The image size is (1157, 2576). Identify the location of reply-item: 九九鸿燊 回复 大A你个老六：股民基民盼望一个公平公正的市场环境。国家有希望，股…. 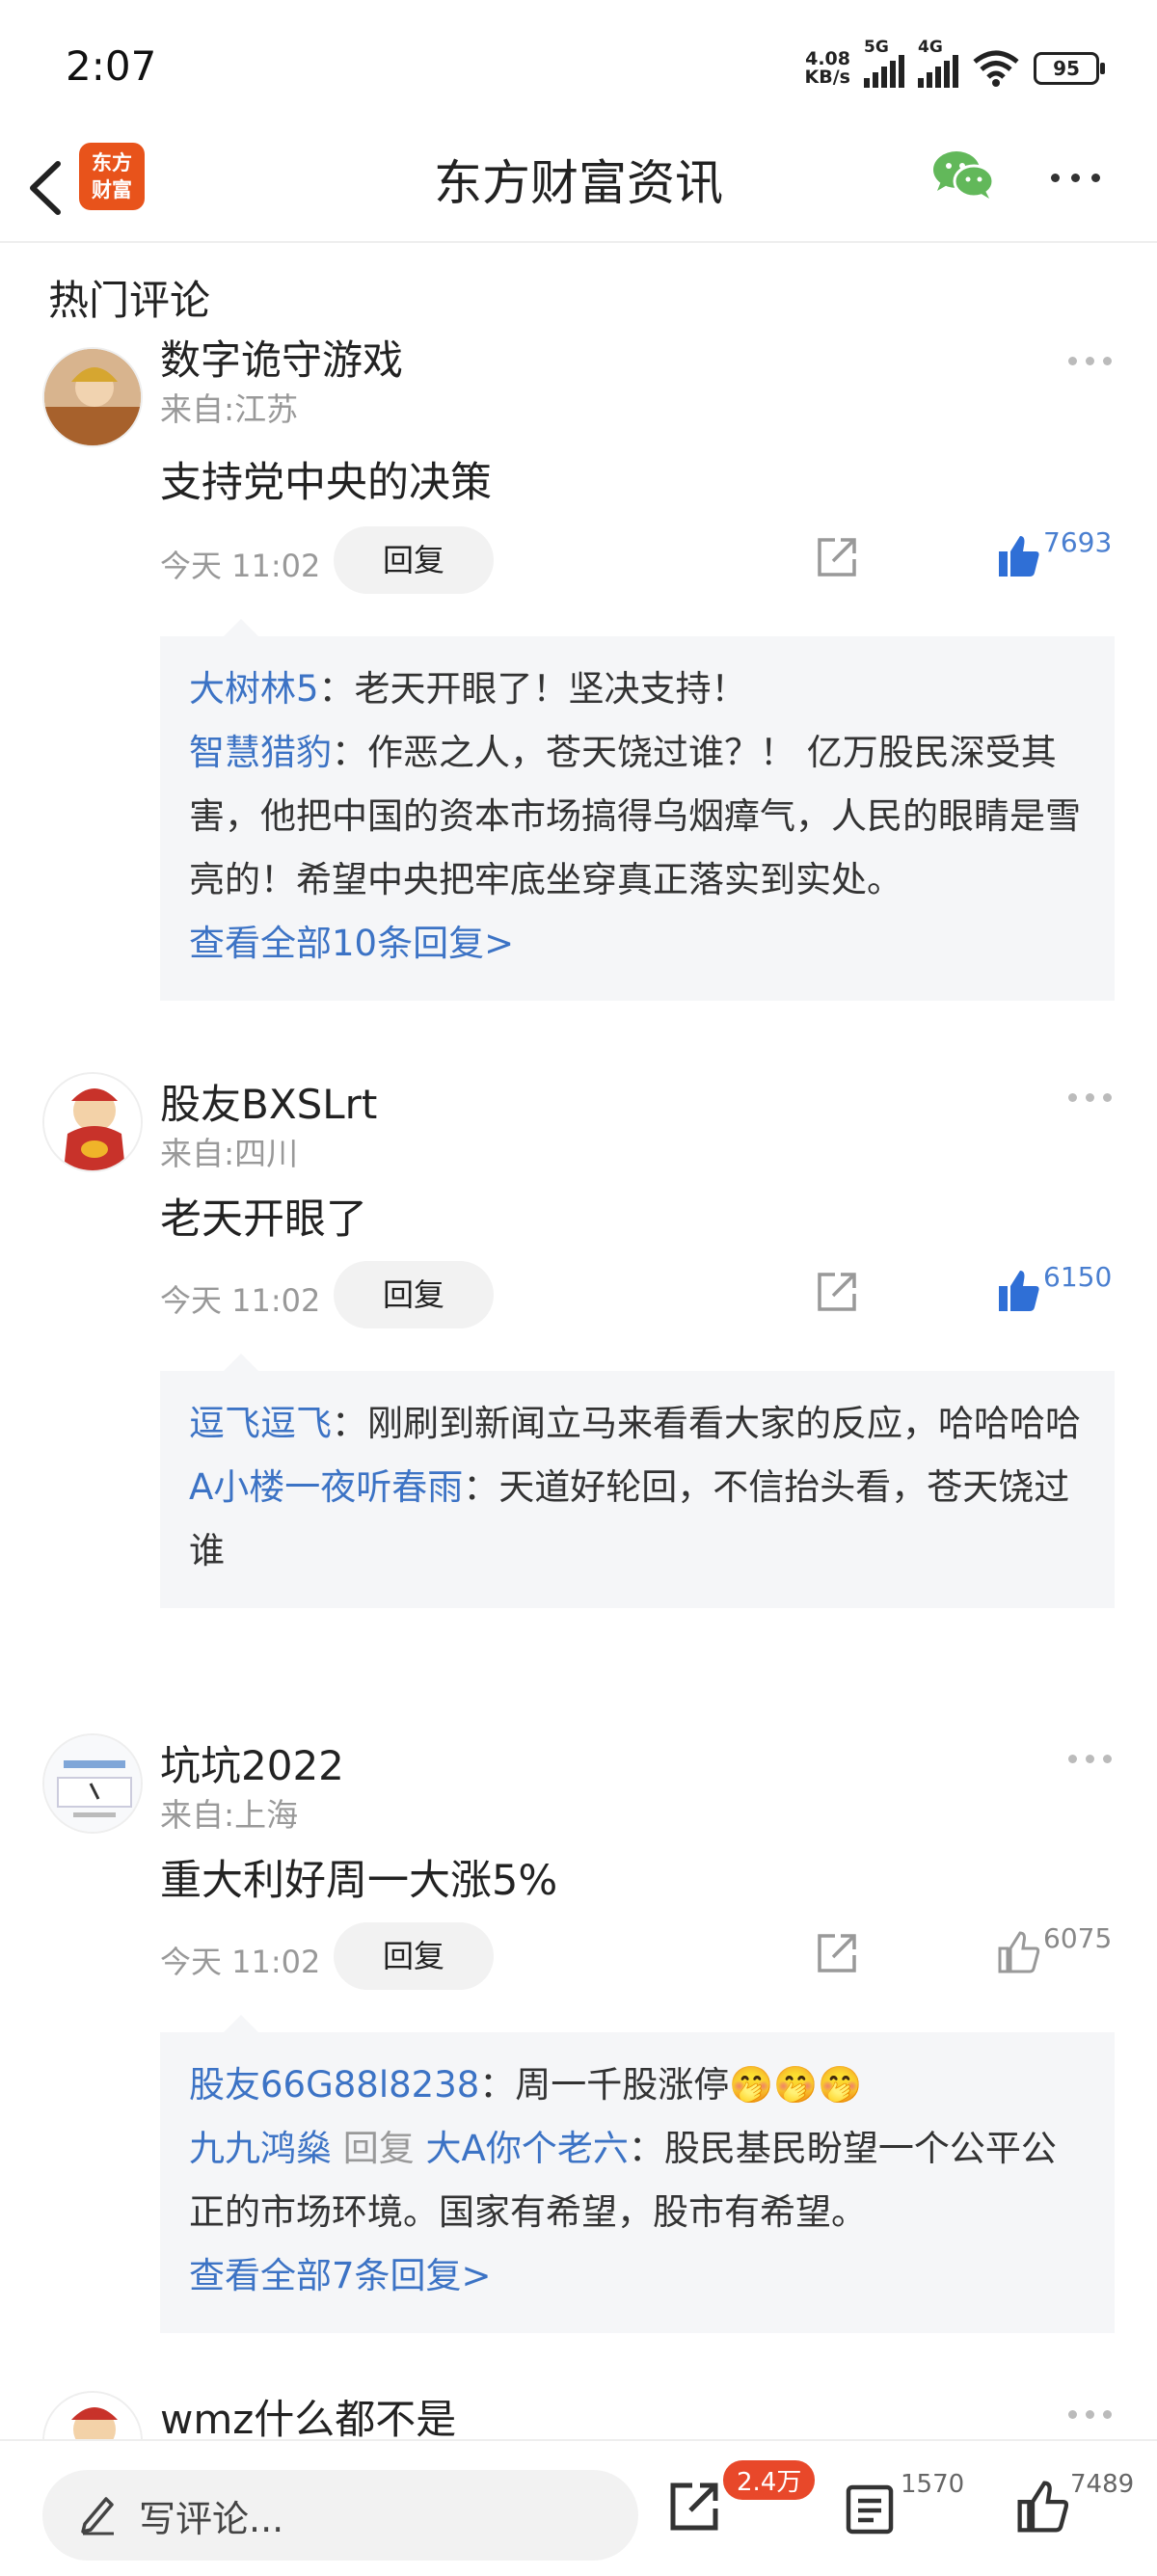
(638, 2180).